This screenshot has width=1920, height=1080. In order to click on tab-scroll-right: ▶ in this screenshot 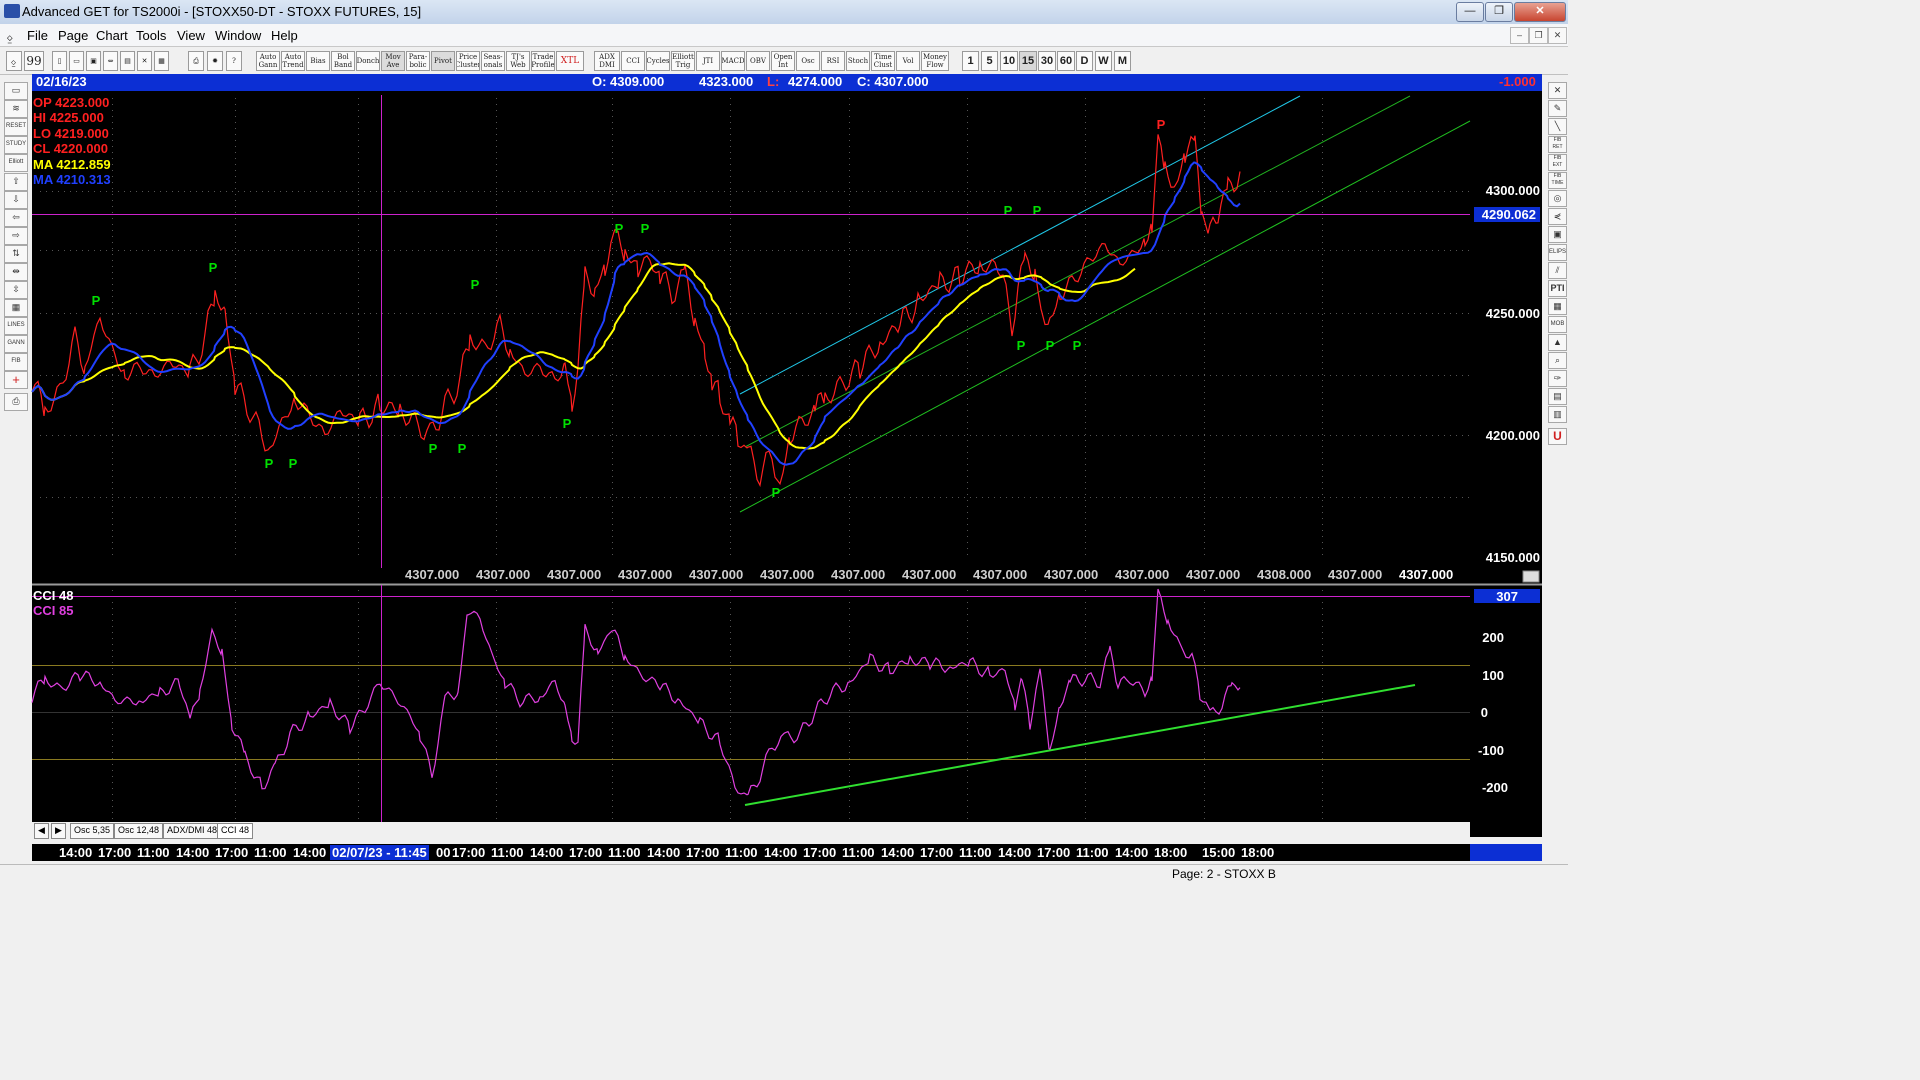, I will do `click(58, 831)`.